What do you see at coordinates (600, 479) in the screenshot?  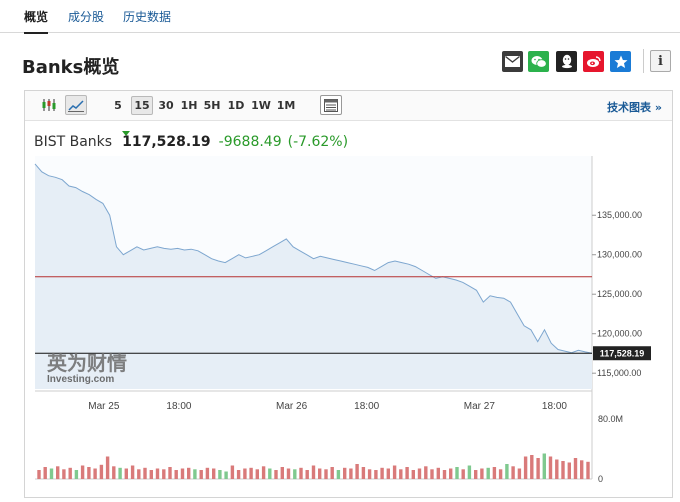 I see `volume-tick-label: 0` at bounding box center [600, 479].